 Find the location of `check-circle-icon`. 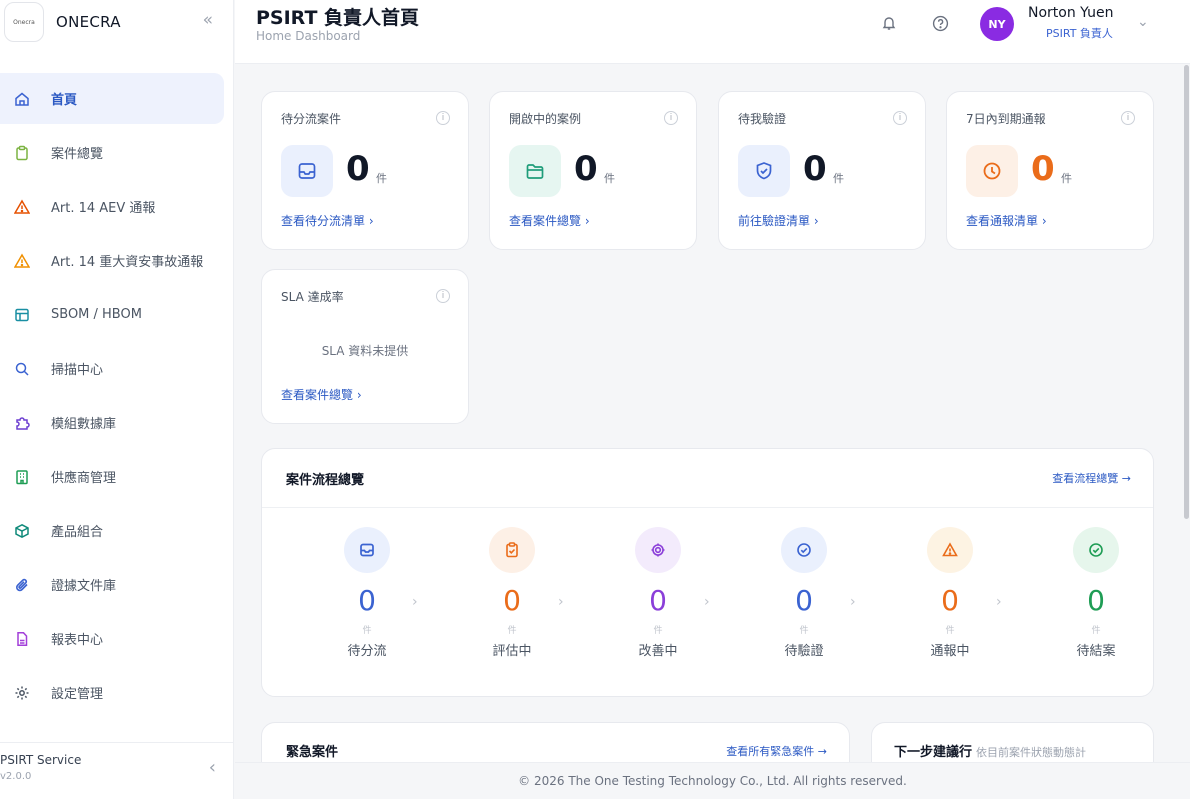

check-circle-icon is located at coordinates (804, 550).